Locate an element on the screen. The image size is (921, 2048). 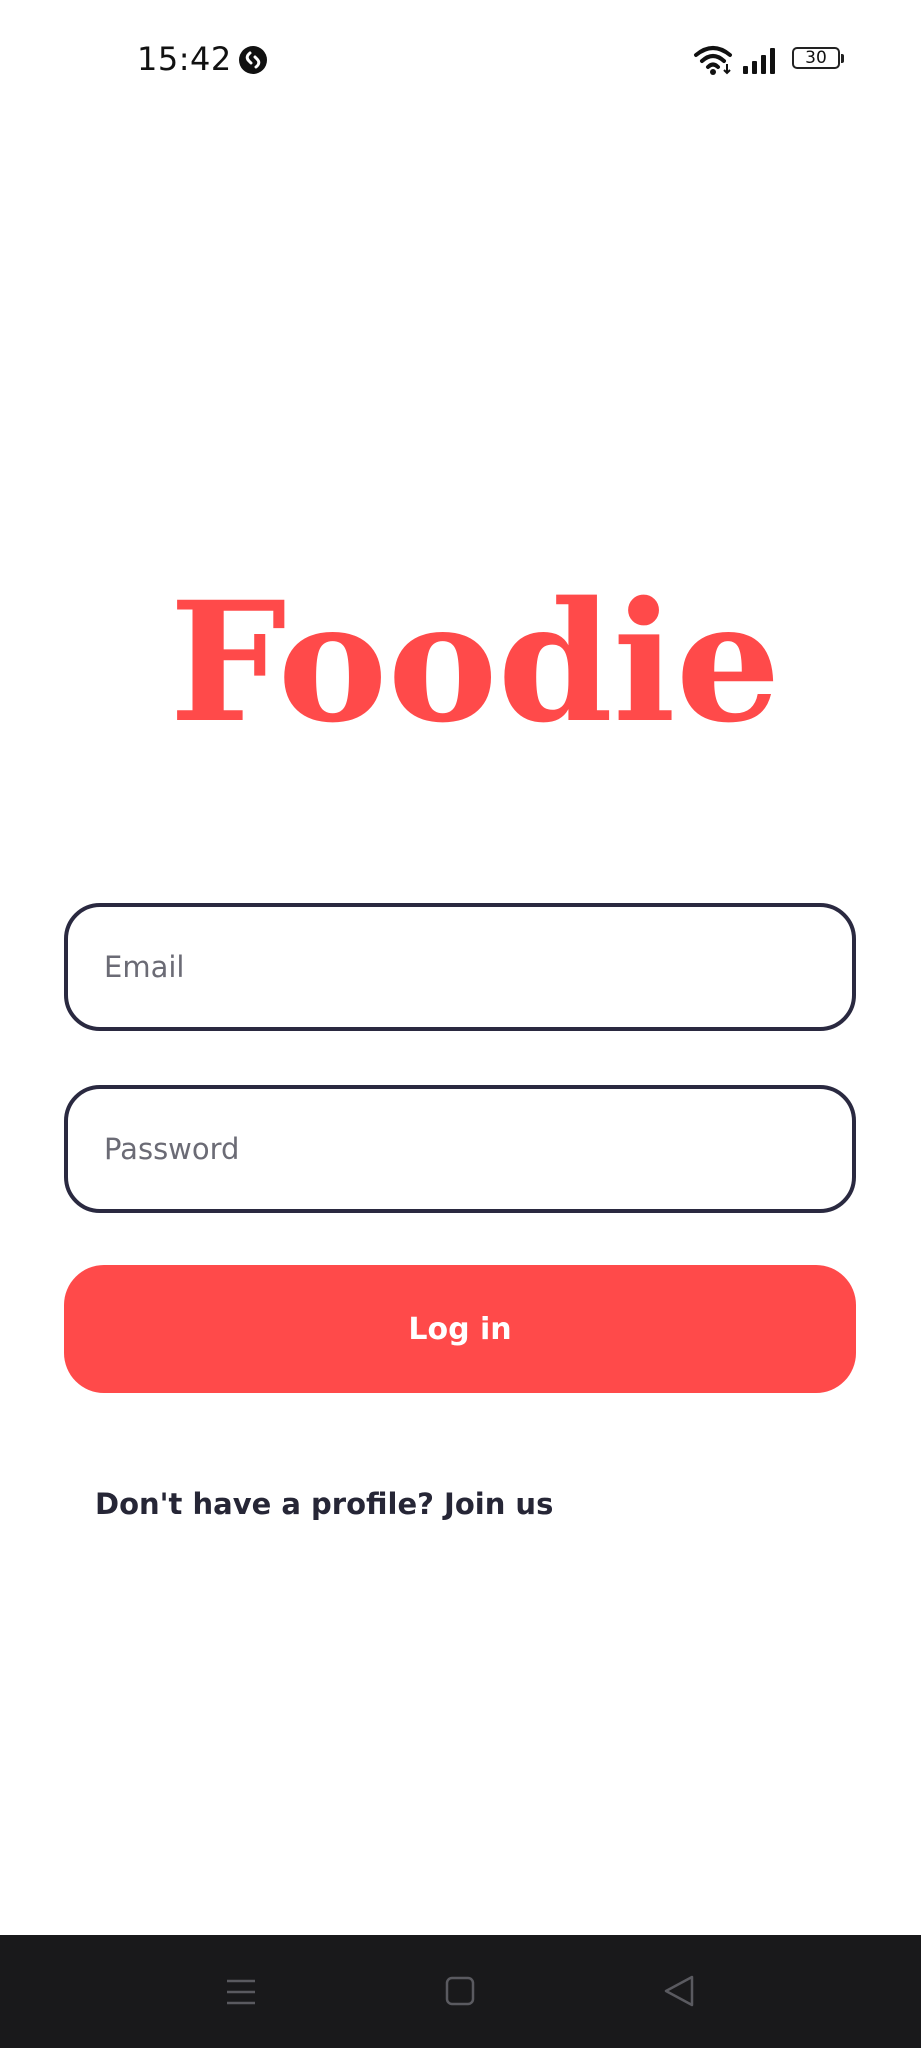
battery-level: 30 is located at coordinates (816, 58).